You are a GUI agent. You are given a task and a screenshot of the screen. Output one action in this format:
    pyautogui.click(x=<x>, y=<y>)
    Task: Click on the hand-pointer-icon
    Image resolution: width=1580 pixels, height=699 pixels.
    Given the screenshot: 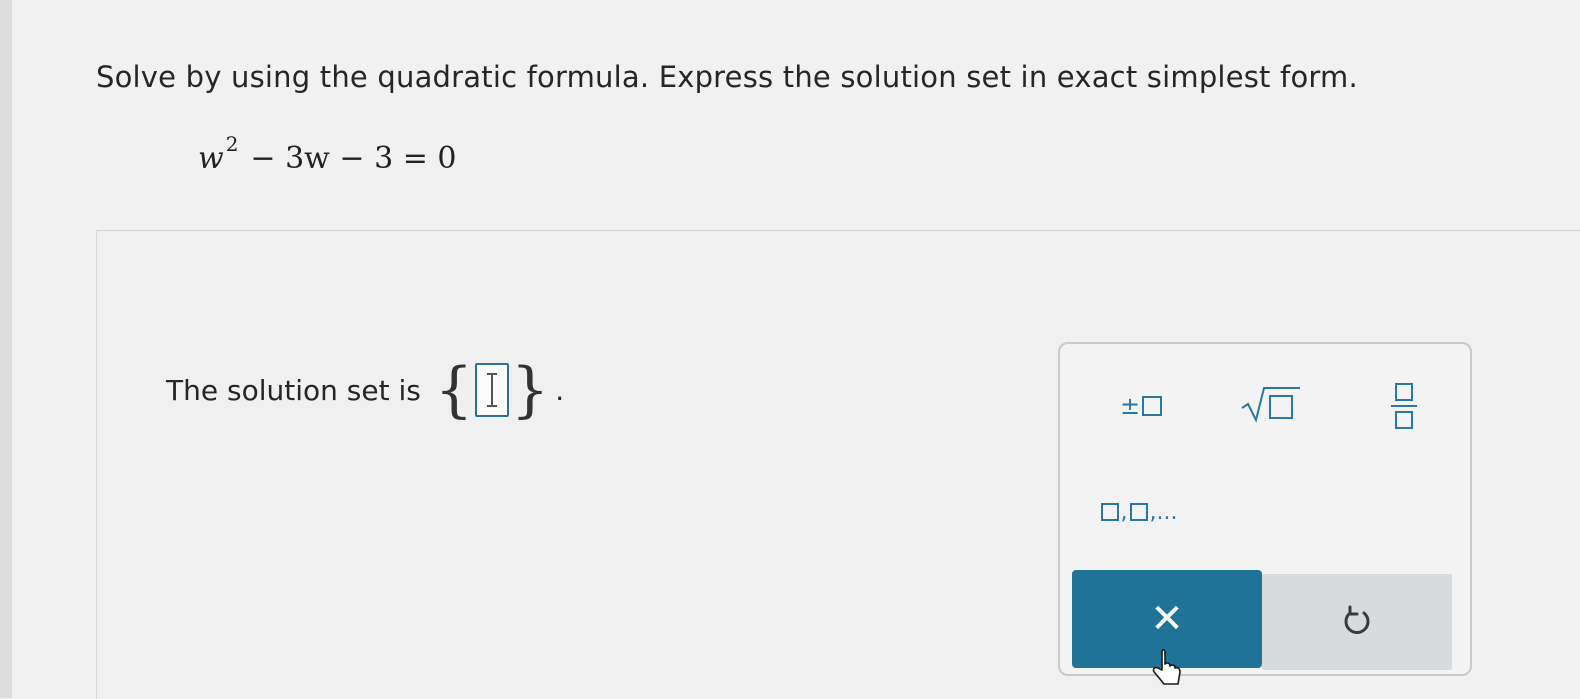 What is the action you would take?
    pyautogui.click(x=1166, y=666)
    